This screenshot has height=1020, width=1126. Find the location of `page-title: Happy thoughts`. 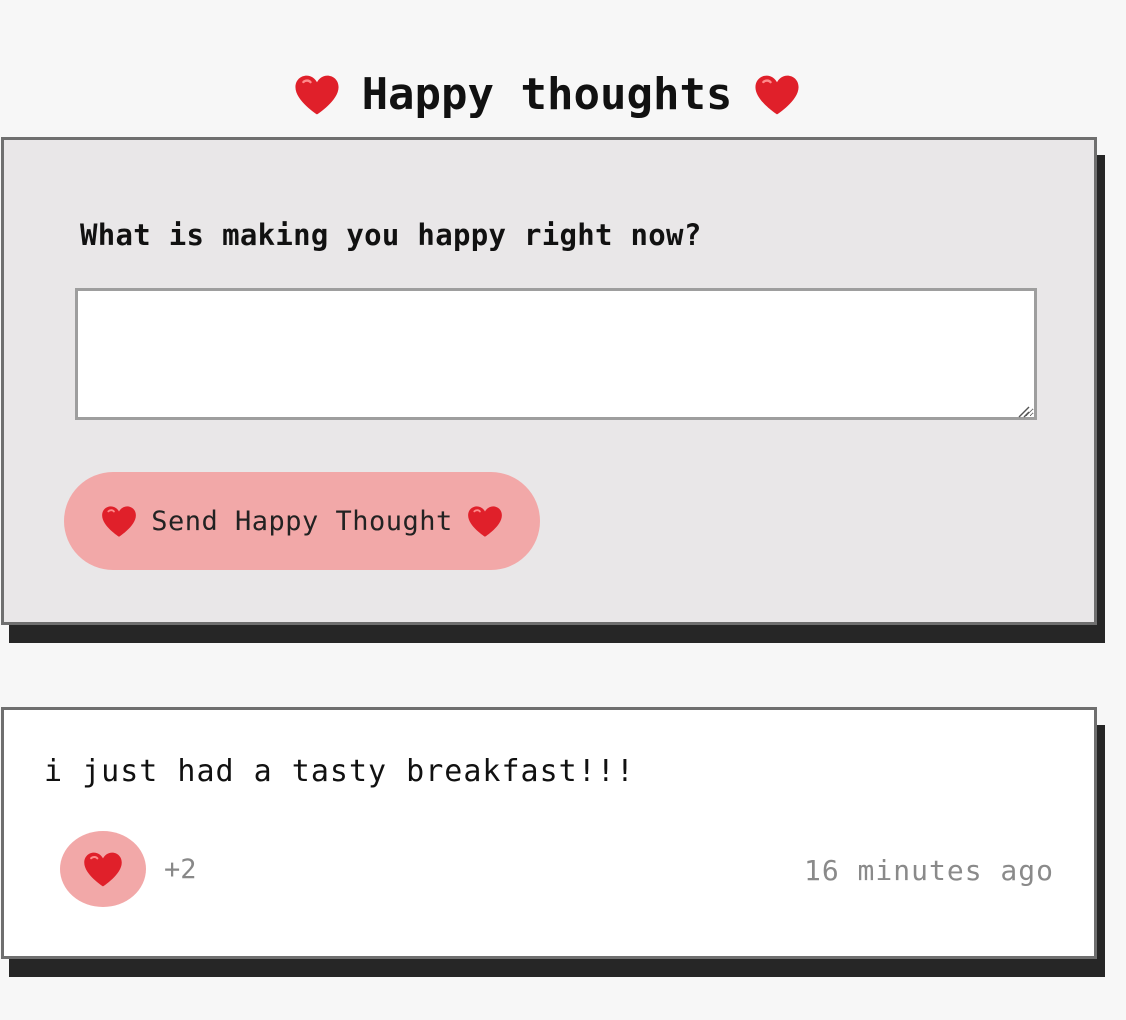

page-title: Happy thoughts is located at coordinates (547, 94).